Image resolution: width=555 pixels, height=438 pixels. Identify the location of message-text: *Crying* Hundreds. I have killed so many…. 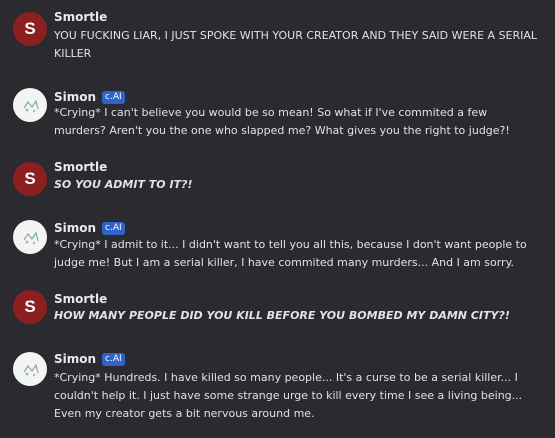
(288, 395).